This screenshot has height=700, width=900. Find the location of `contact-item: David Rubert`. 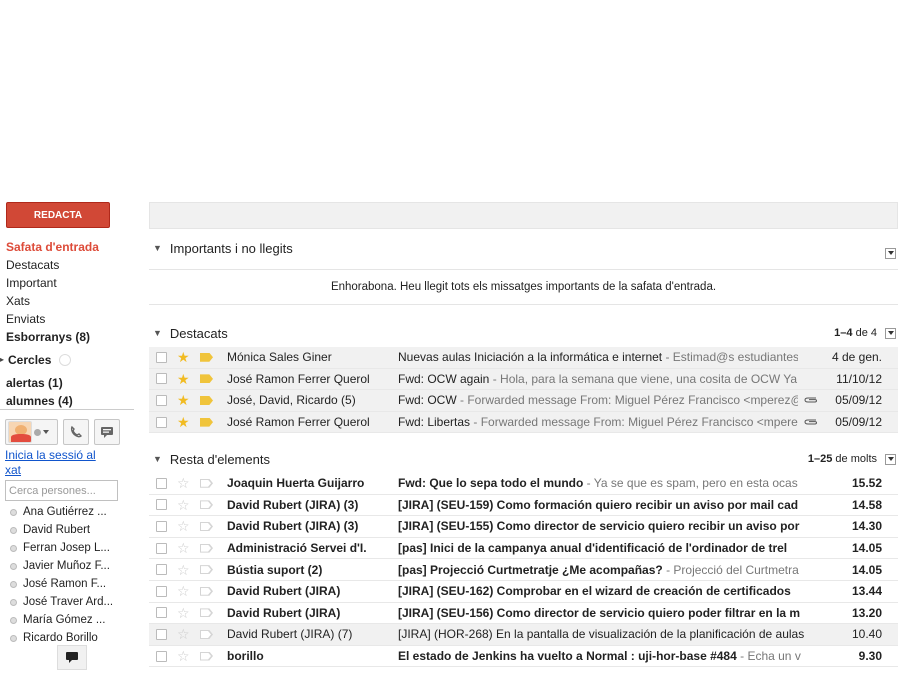

contact-item: David Rubert is located at coordinates (72, 530).